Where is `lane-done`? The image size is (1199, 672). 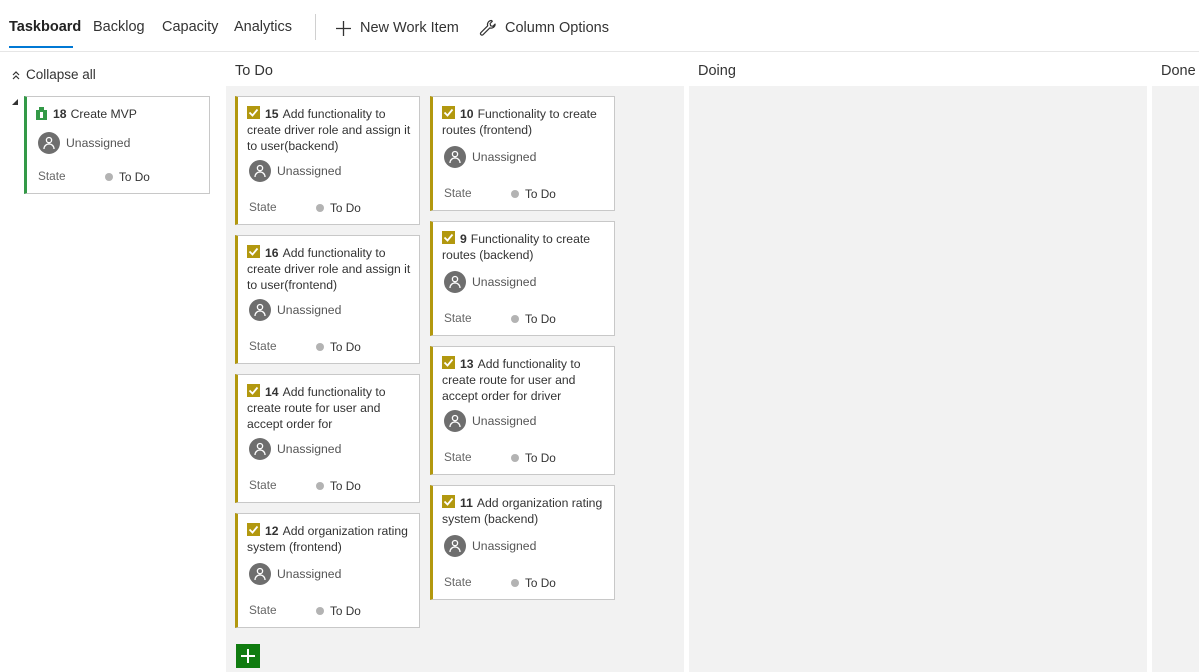
lane-done is located at coordinates (1175, 379).